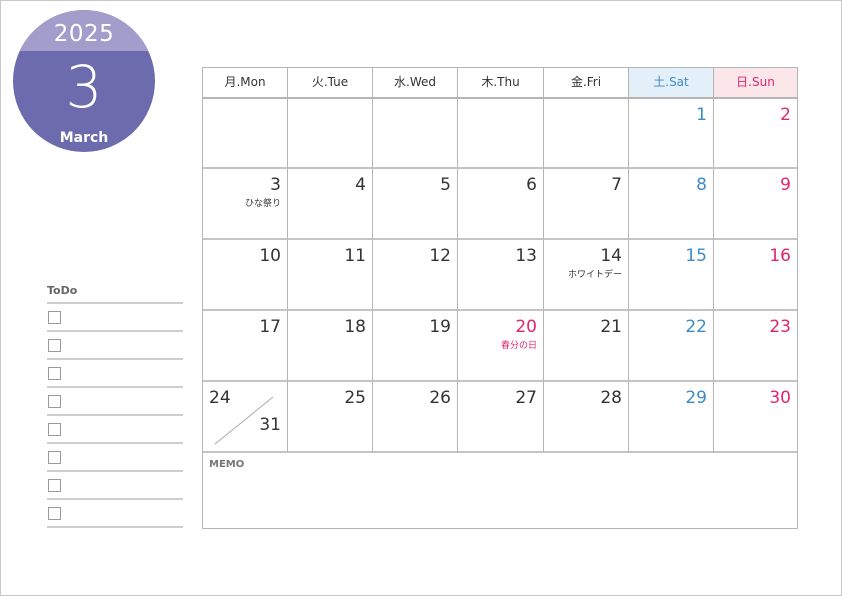  What do you see at coordinates (586, 417) in the screenshot?
I see `day-cell: 28` at bounding box center [586, 417].